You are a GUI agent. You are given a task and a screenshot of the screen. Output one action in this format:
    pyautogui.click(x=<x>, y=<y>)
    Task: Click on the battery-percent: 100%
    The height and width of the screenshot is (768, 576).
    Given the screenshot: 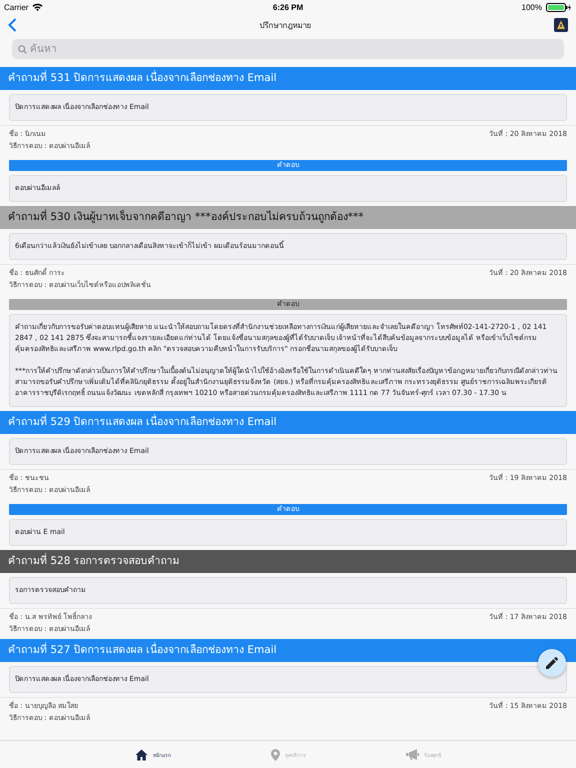 What is the action you would take?
    pyautogui.click(x=532, y=7)
    